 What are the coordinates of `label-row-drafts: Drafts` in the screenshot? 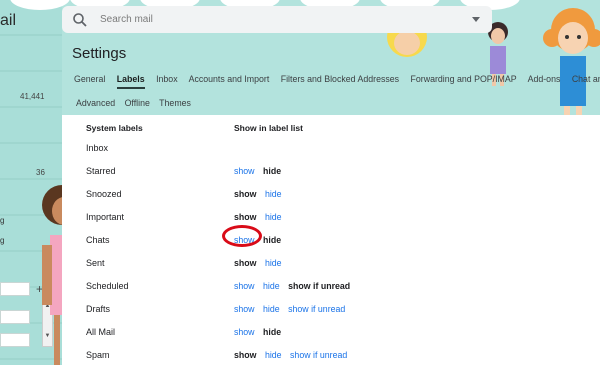 It's located at (98, 309).